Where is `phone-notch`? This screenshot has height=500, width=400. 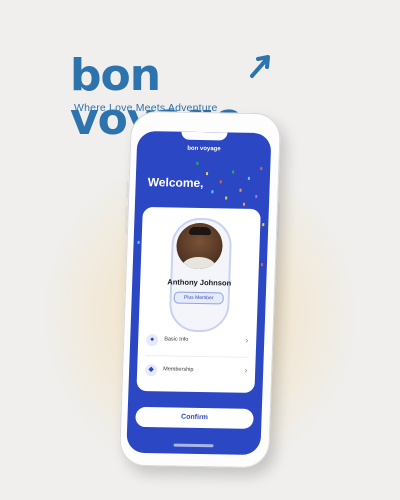
phone-notch is located at coordinates (204, 136).